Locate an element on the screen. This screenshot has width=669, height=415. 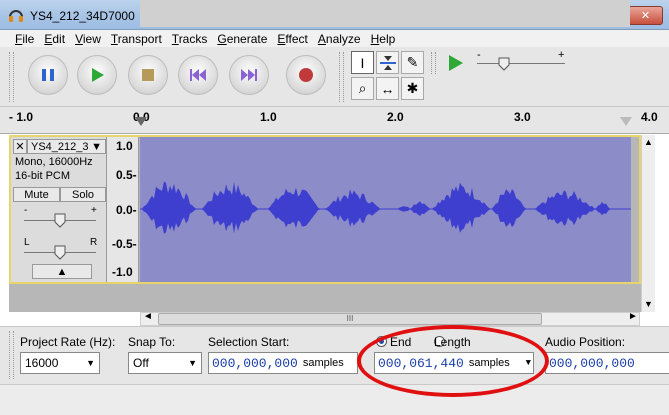
speed-plus-label: + is located at coordinates (561, 55).